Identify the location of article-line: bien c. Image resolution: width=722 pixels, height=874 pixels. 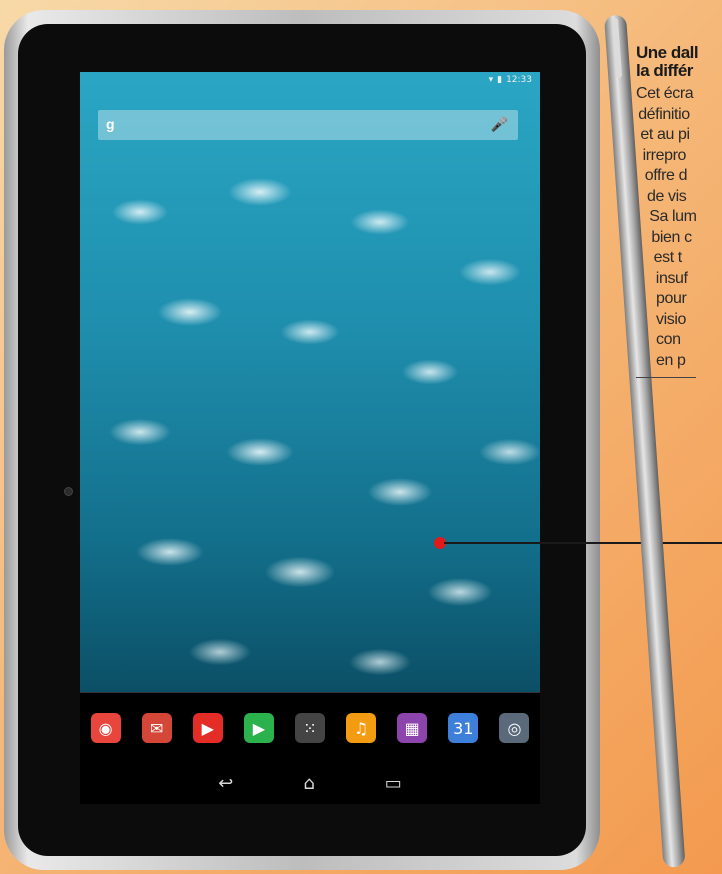
(671, 237).